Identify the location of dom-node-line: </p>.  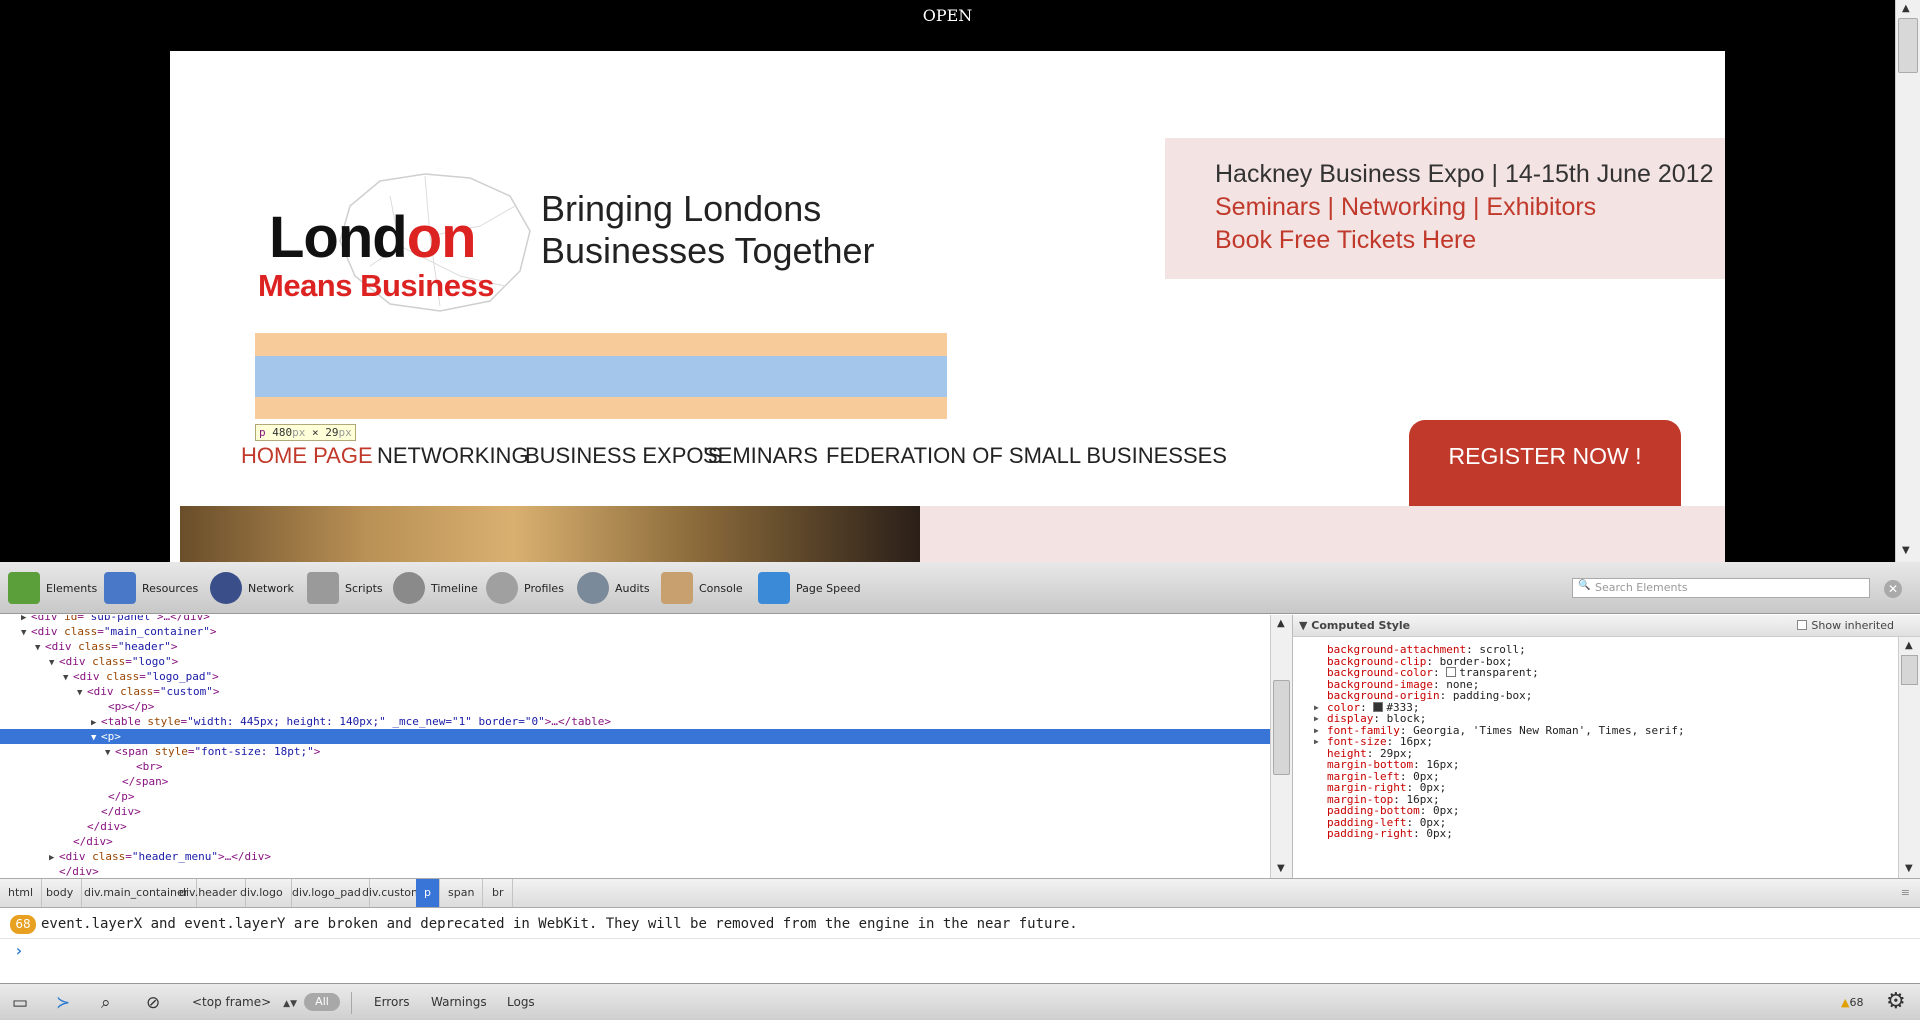
(635, 796).